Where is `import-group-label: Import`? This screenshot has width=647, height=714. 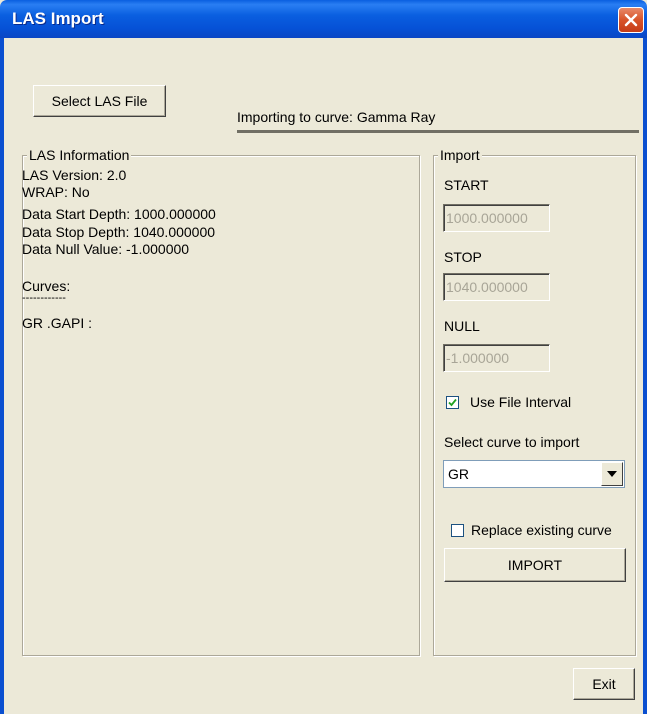 import-group-label: Import is located at coordinates (460, 155).